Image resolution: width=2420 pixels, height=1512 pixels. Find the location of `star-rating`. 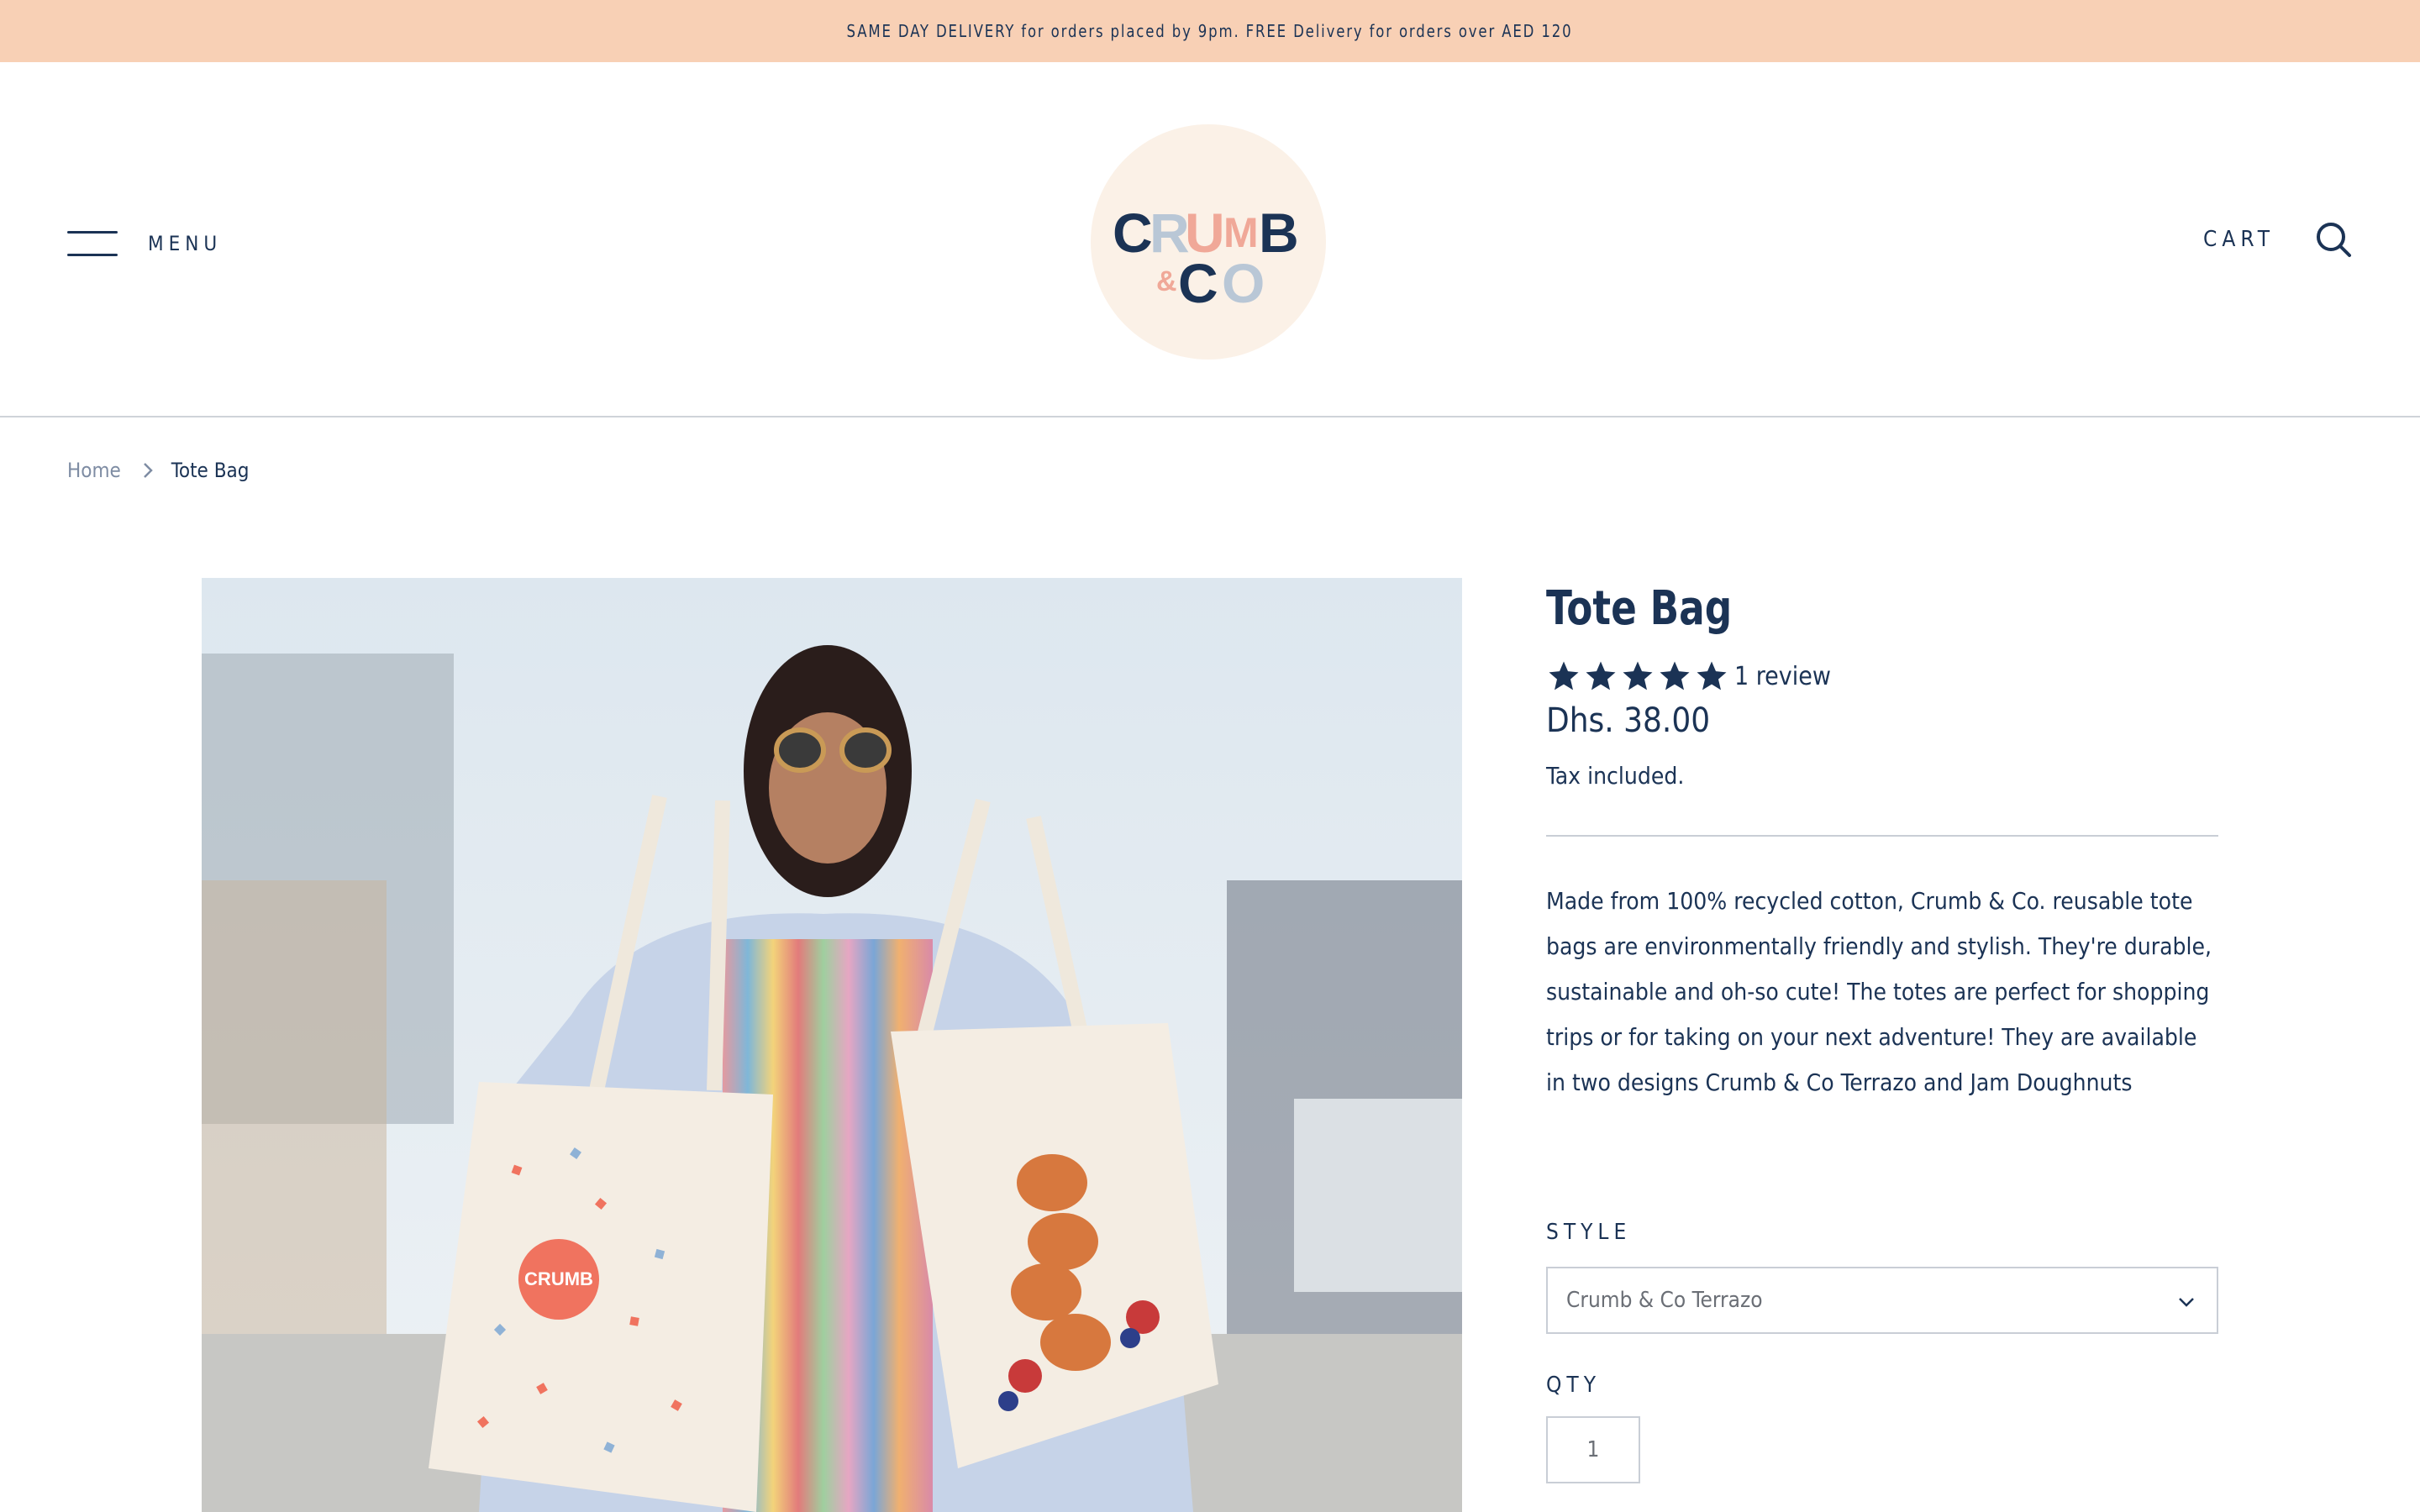

star-rating is located at coordinates (1638, 676).